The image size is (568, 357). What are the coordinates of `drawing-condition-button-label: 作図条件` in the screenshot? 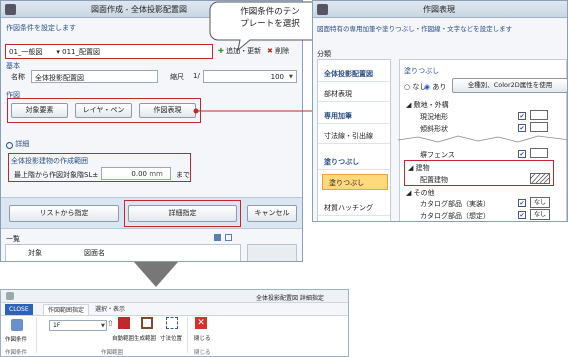 It's located at (16, 339).